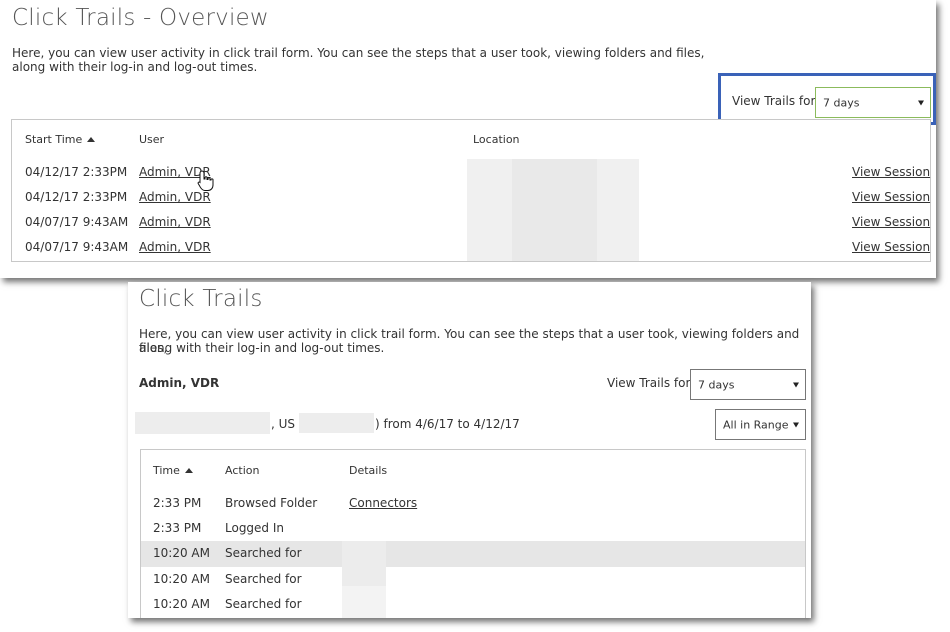  I want to click on column-header-location: Location, so click(496, 139).